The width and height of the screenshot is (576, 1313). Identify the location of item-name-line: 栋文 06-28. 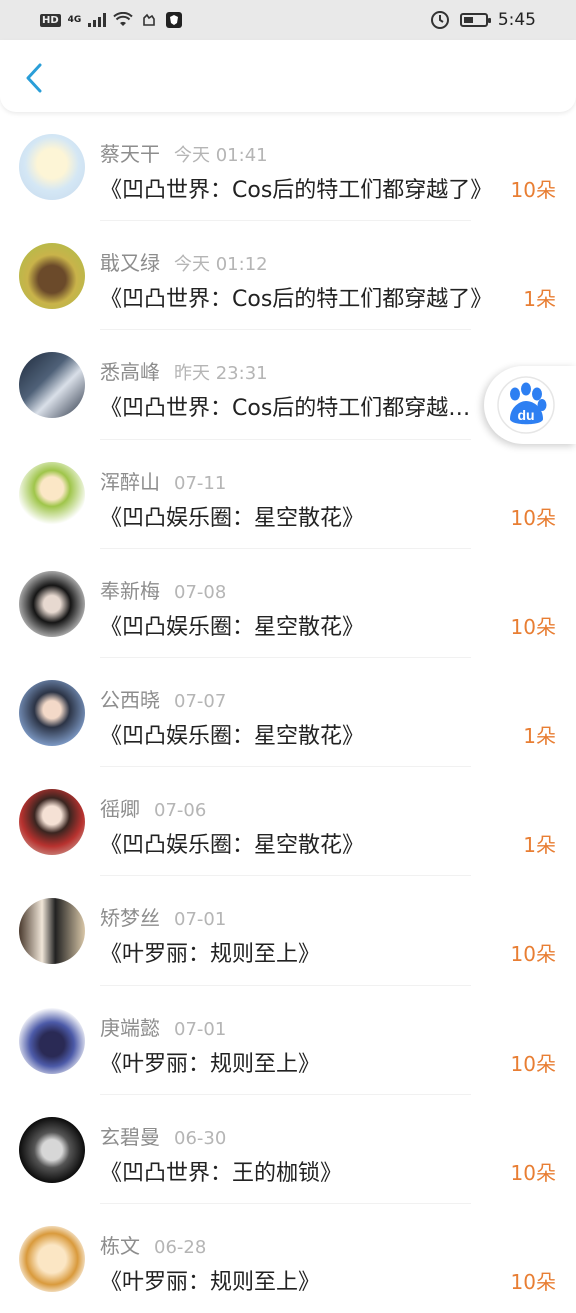
(153, 1244).